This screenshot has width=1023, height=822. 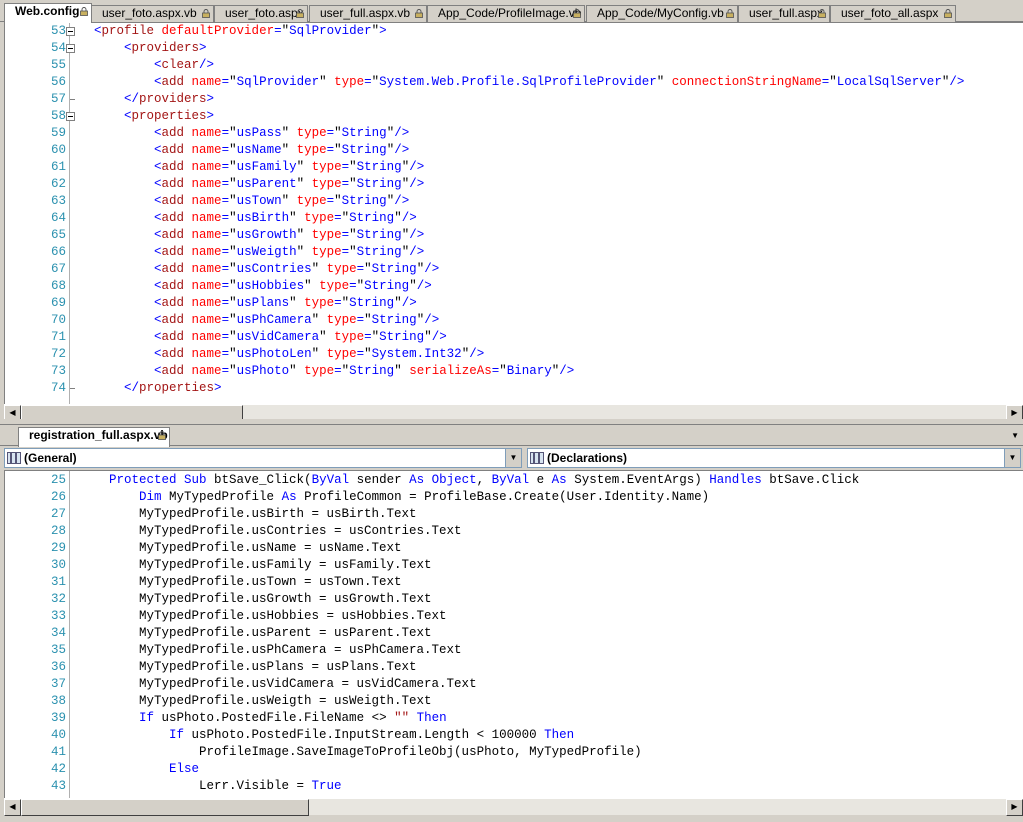 I want to click on tab-label: user_foto.aspx.vb, so click(x=149, y=13).